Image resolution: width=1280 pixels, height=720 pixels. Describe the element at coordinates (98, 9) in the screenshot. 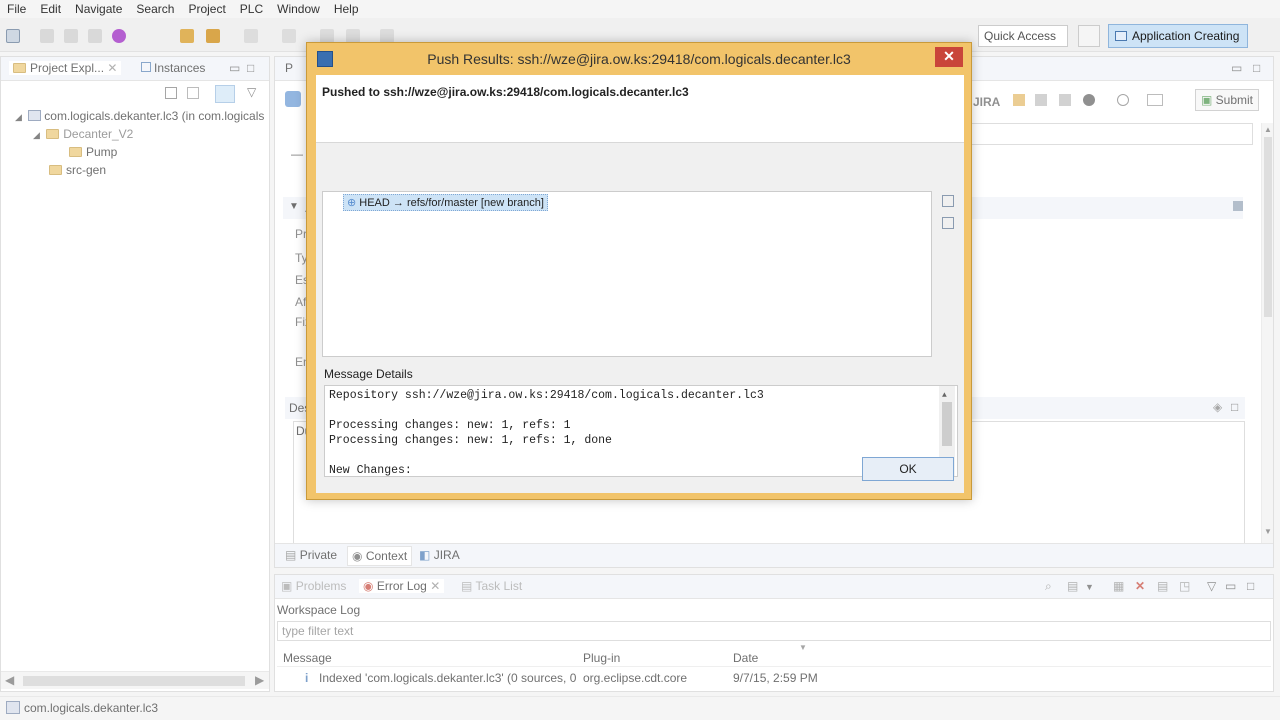

I see `menu-navigate: Navigate` at that location.